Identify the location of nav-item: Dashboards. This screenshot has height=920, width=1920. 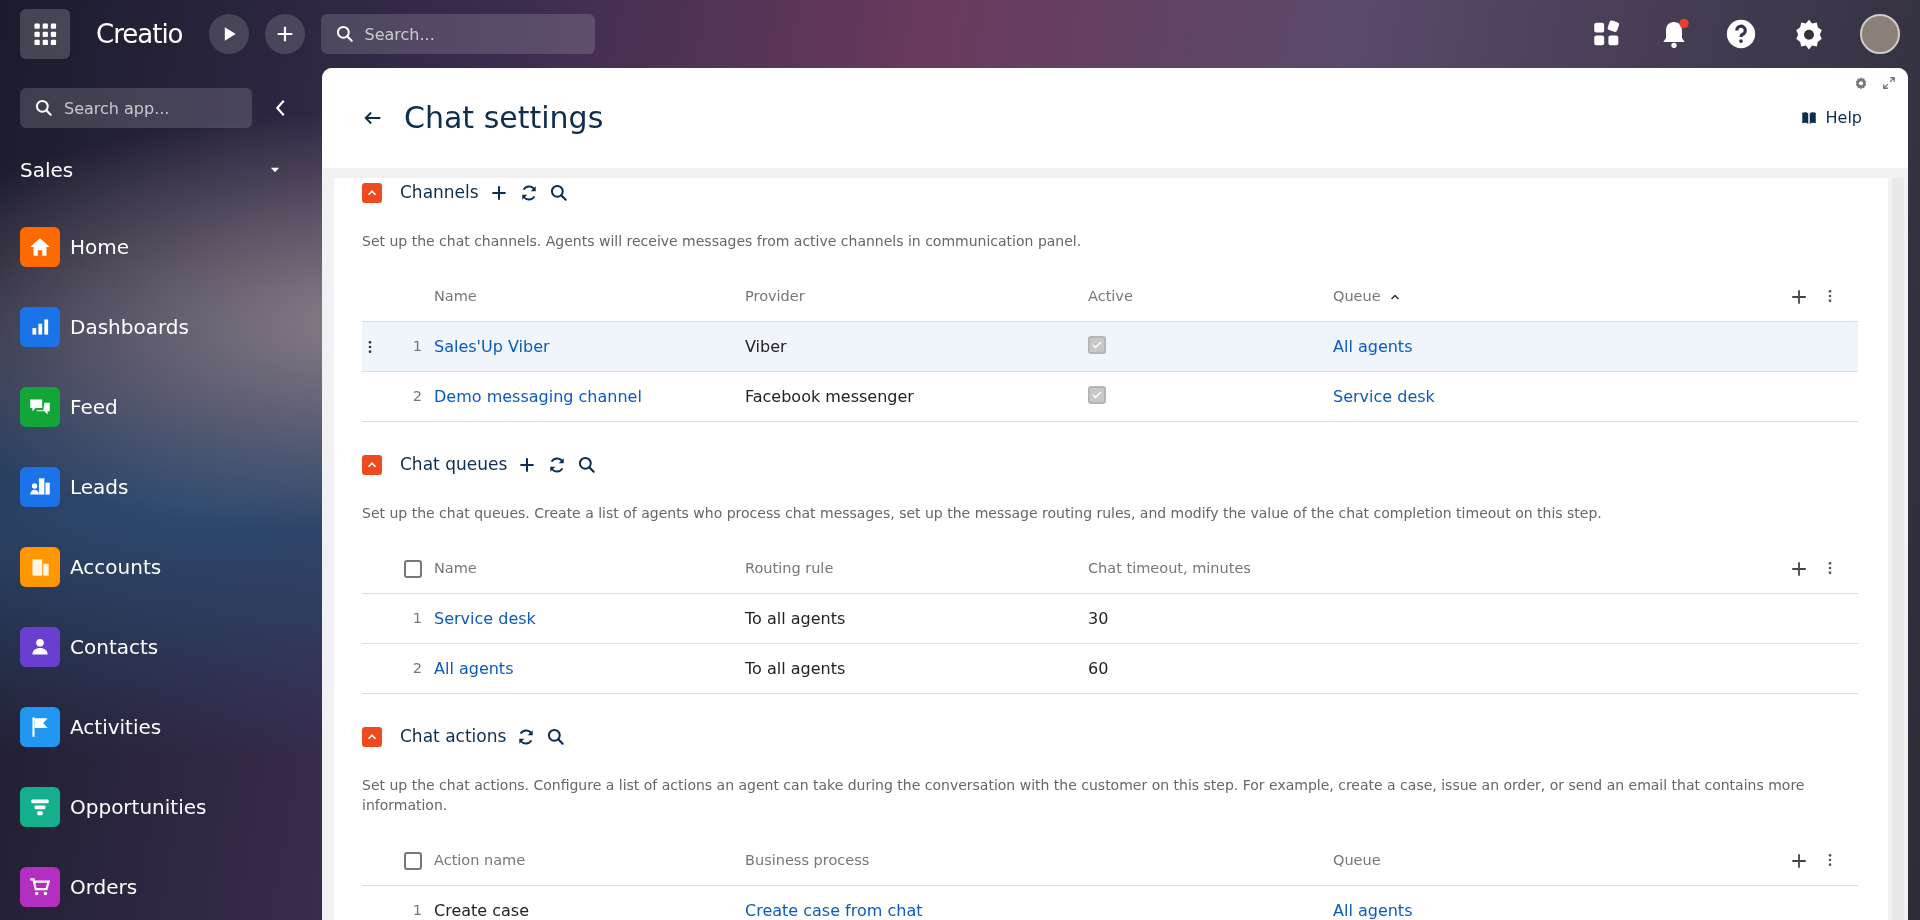
(104, 327).